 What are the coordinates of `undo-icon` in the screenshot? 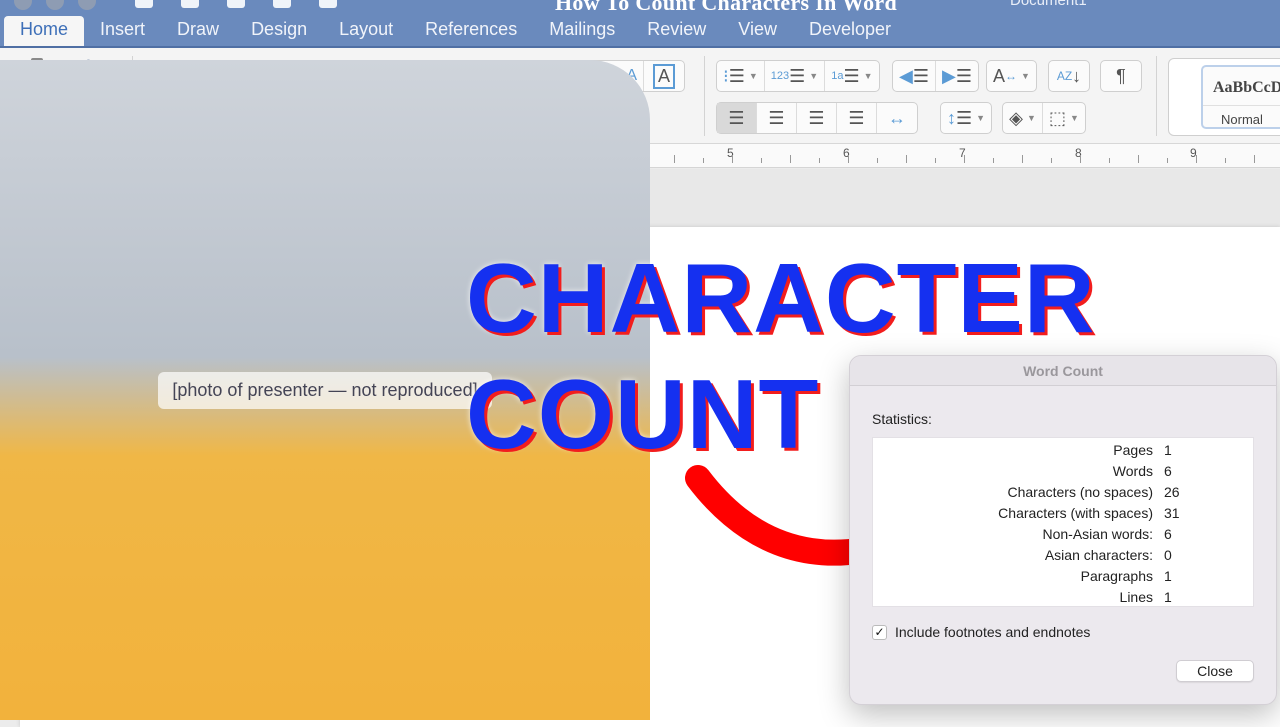 It's located at (236, 4).